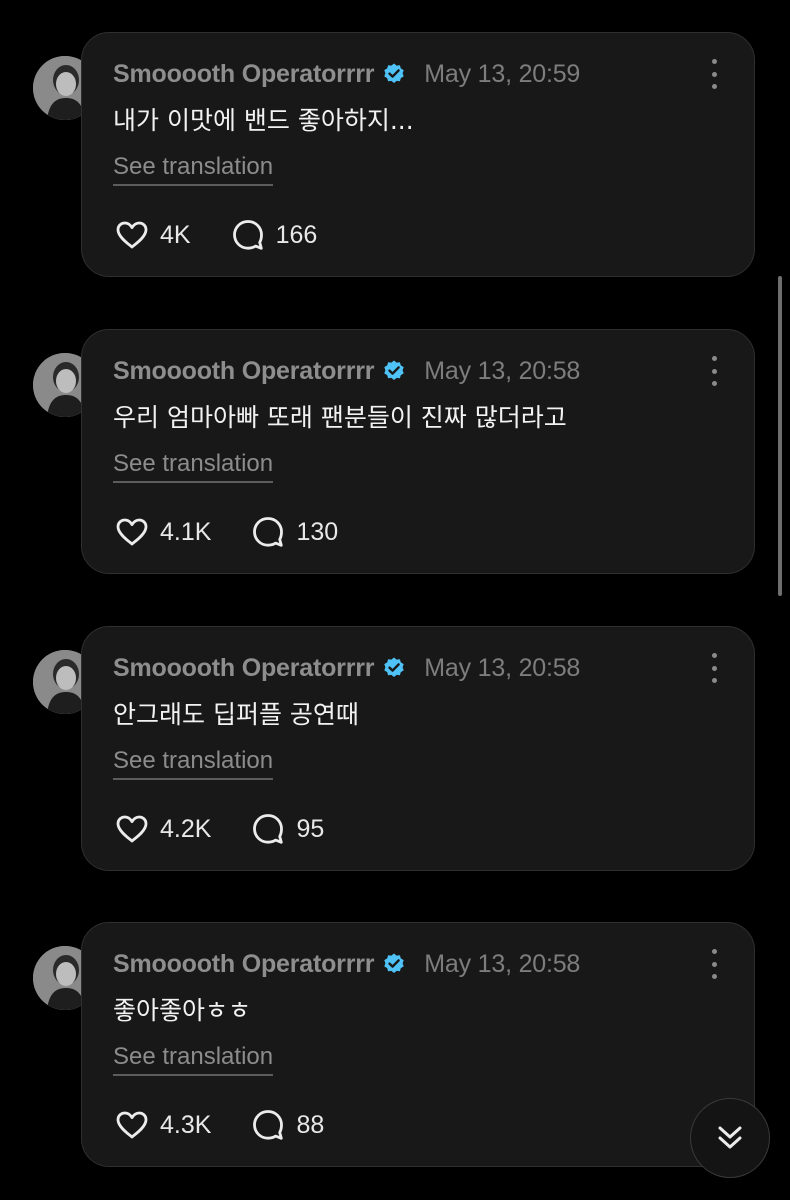 Image resolution: width=790 pixels, height=1200 pixels. I want to click on like-button: 4.3K, so click(163, 1125).